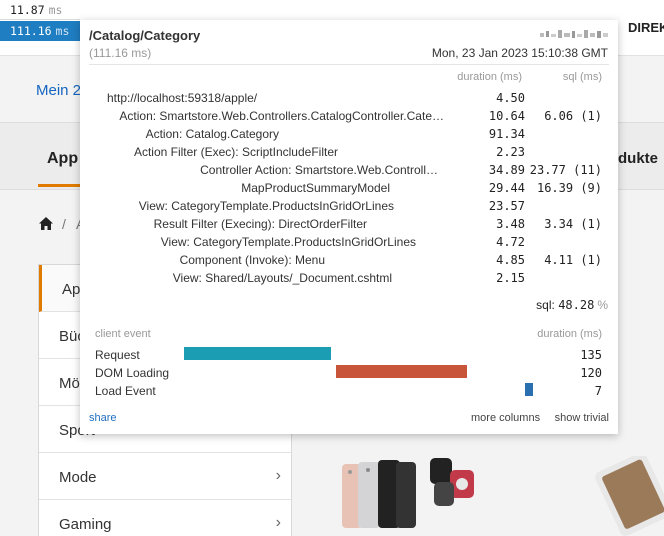 This screenshot has height=536, width=664. I want to click on product-image-watches, so click(456, 484).